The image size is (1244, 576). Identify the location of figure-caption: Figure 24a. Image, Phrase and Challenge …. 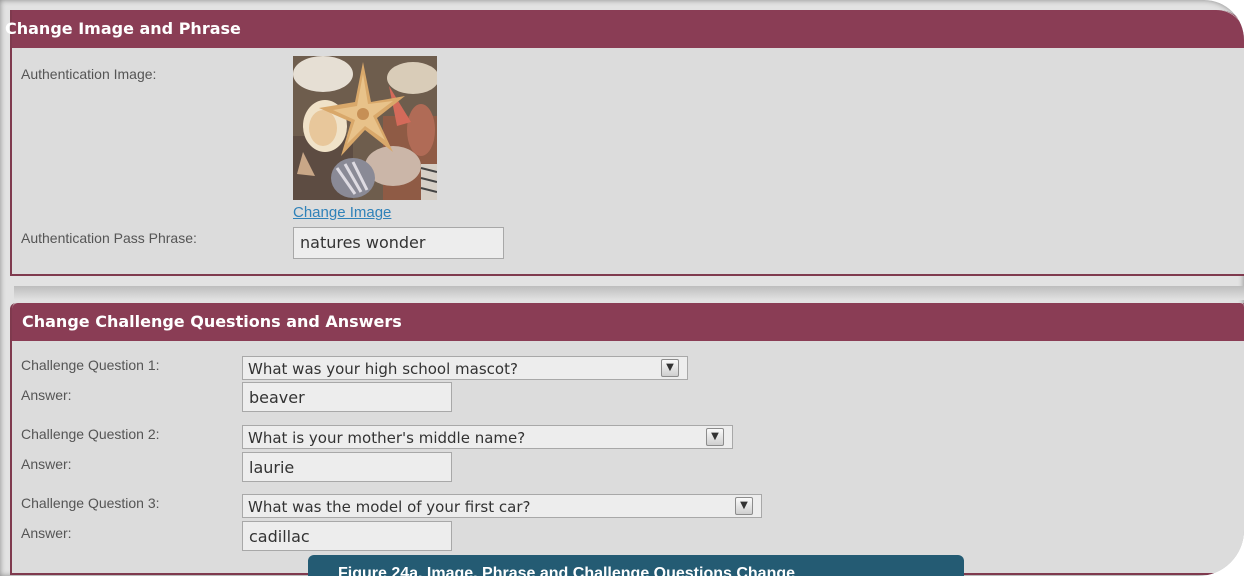
(636, 565).